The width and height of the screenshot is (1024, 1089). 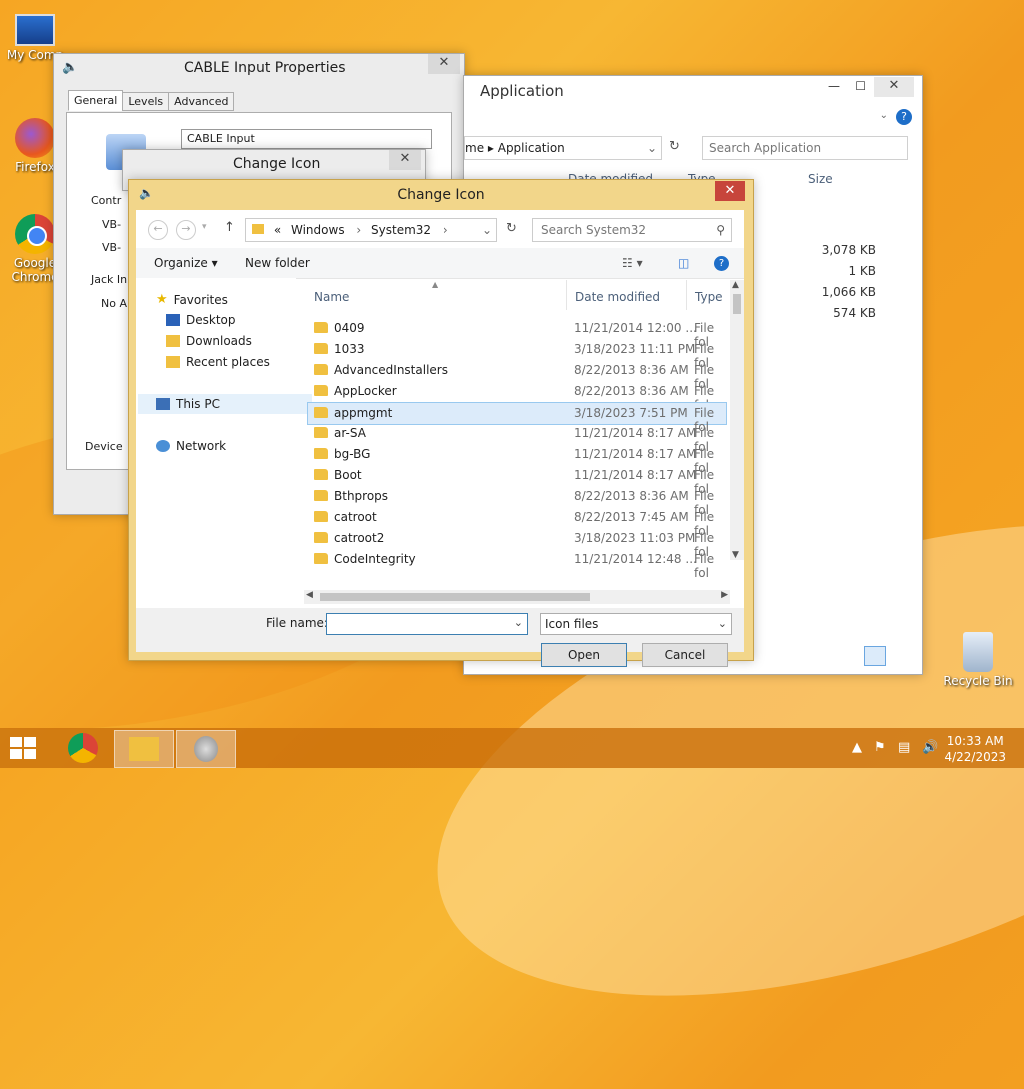 I want to click on file-size: 574 KB, so click(x=854, y=313).